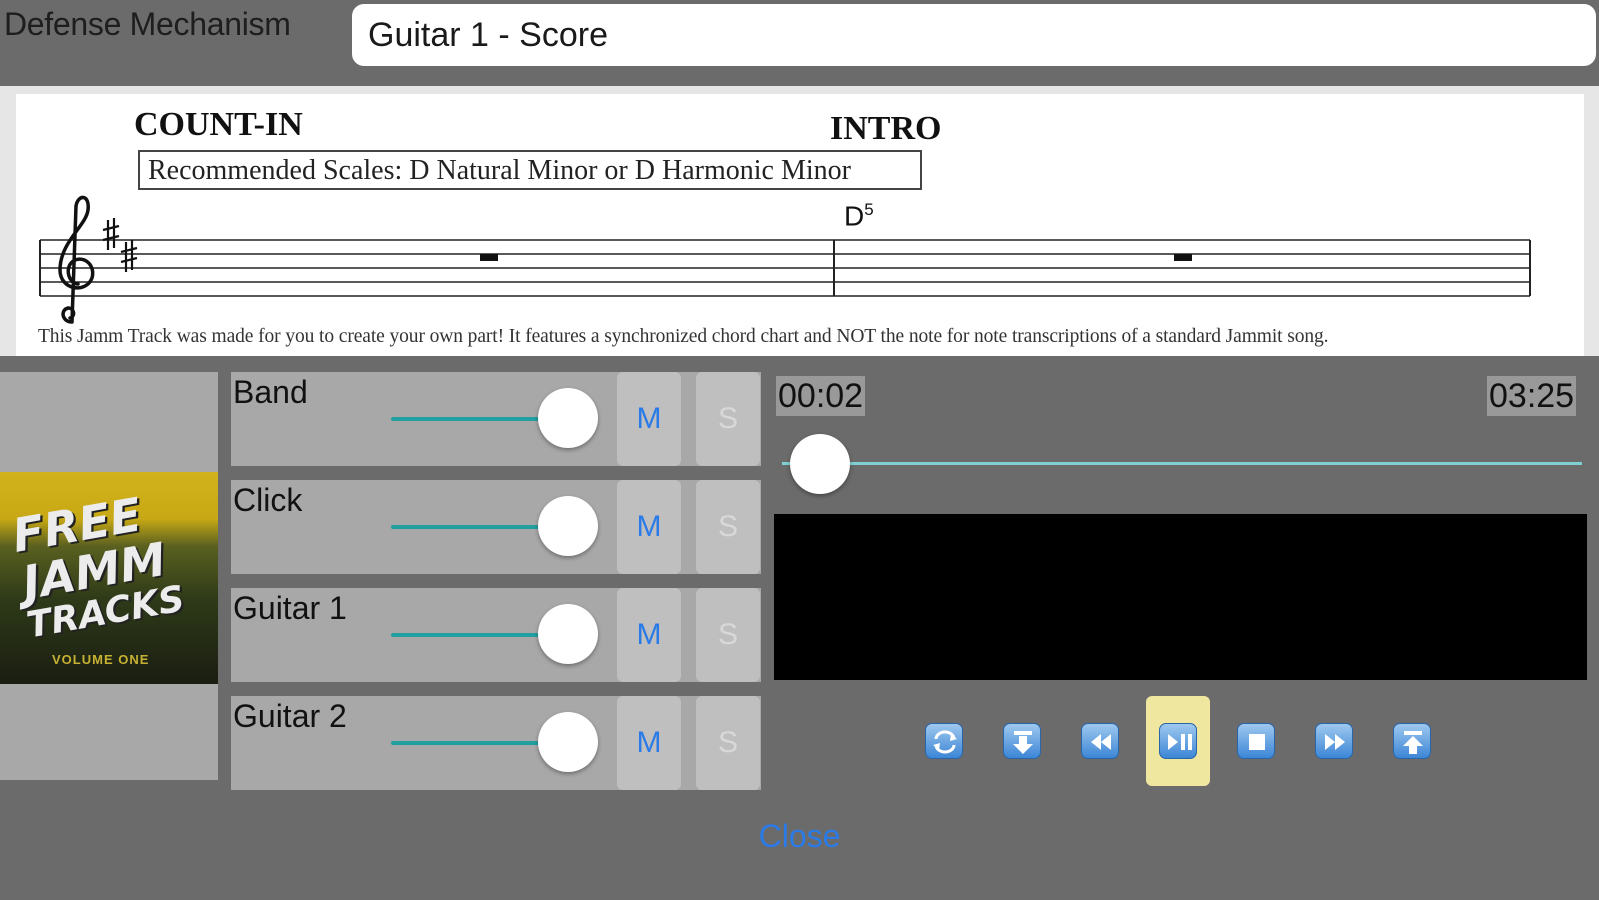 This screenshot has width=1599, height=900. What do you see at coordinates (218, 124) in the screenshot?
I see `section-count-in: COUNT-IN` at bounding box center [218, 124].